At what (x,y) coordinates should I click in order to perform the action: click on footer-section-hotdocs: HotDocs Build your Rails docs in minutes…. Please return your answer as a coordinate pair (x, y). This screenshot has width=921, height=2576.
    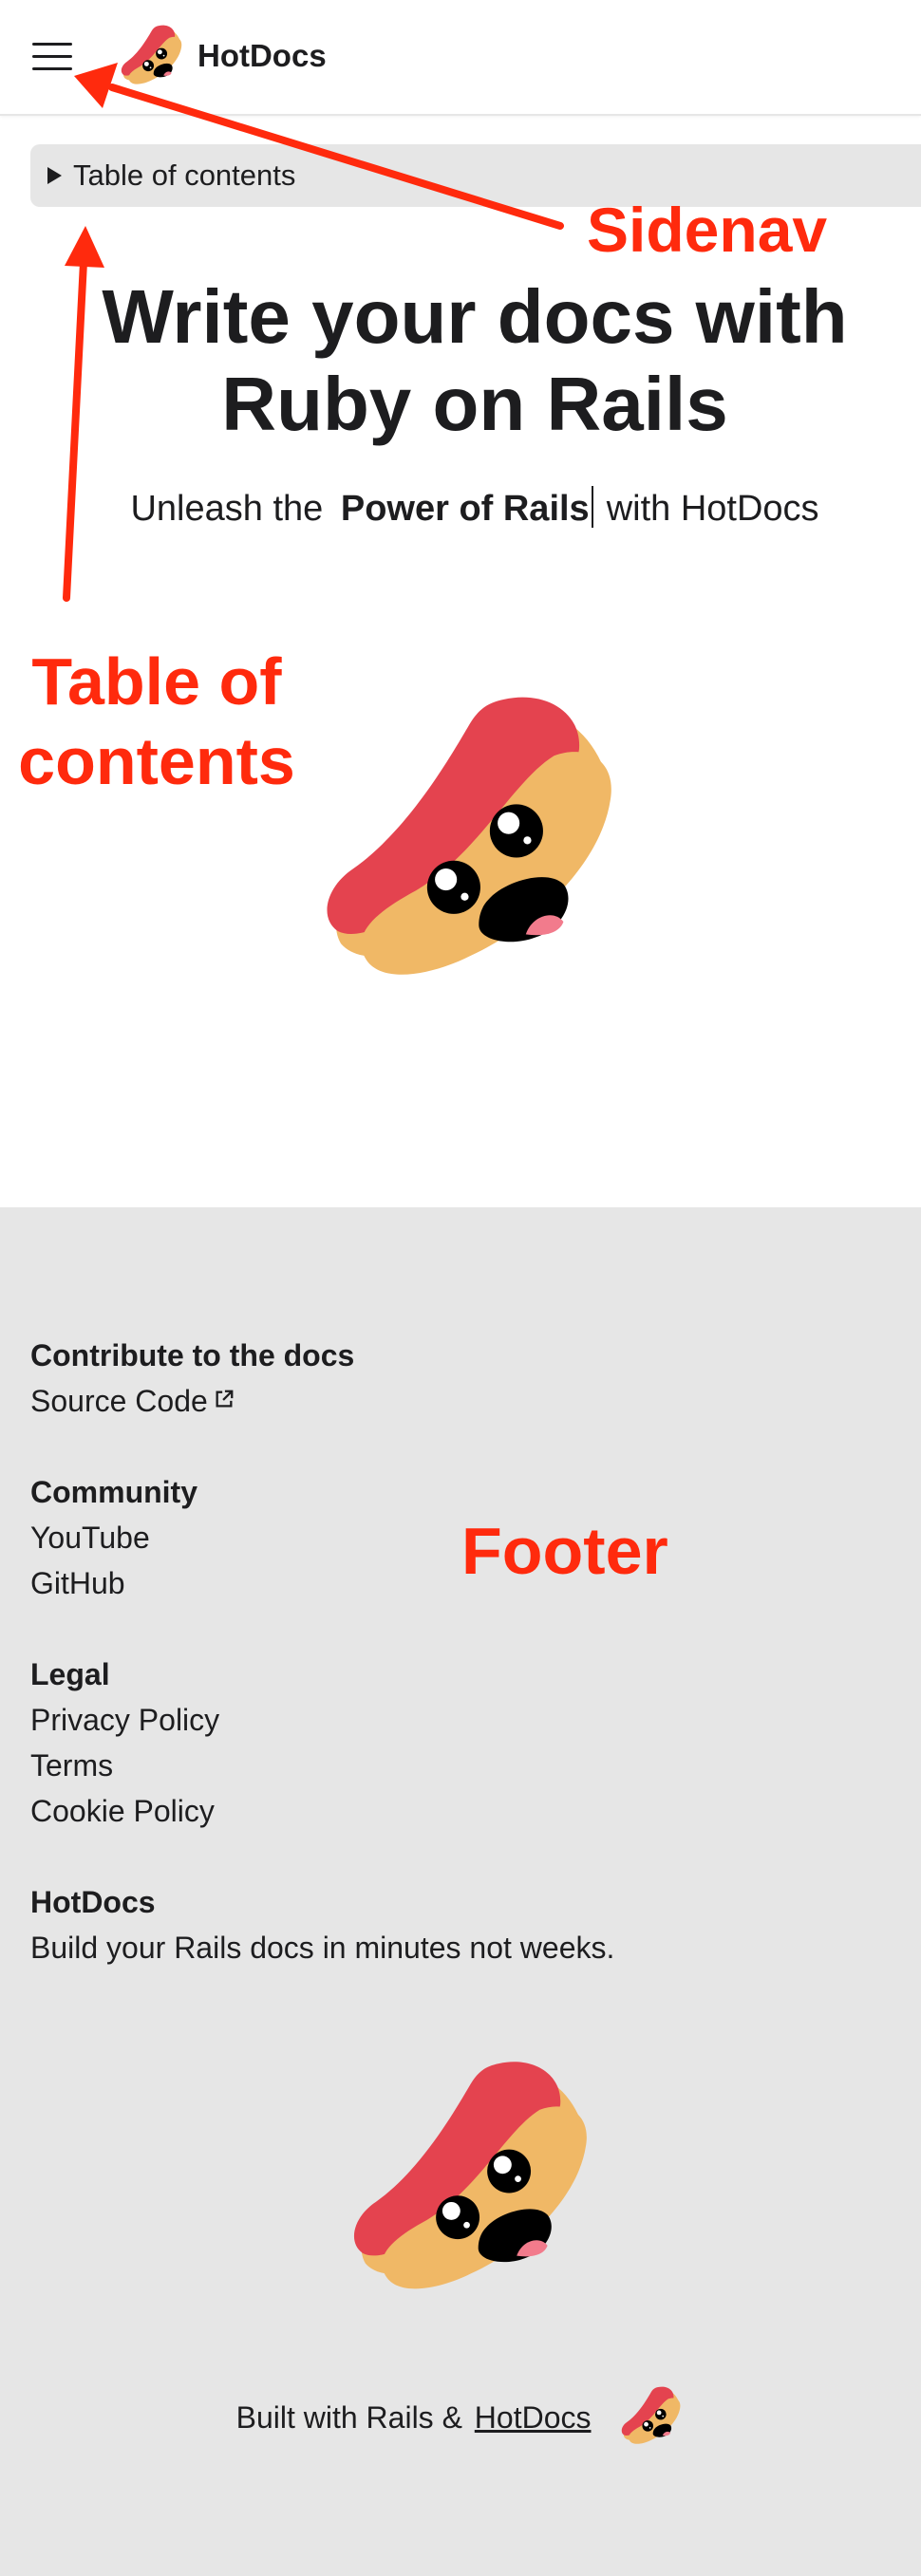
    Looking at the image, I should click on (322, 1925).